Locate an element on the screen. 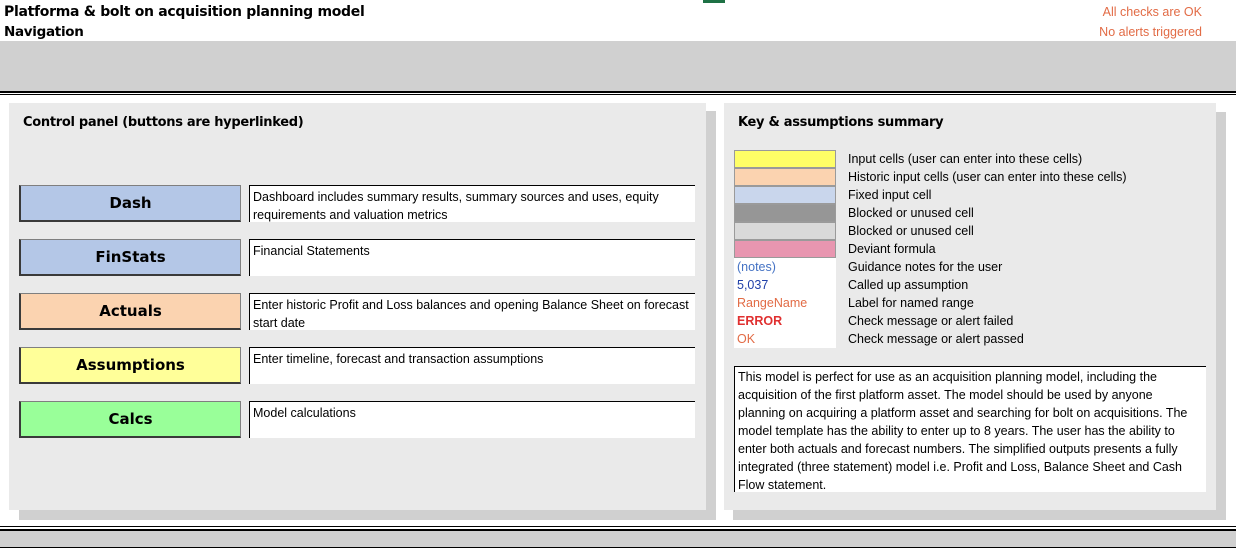 Image resolution: width=1236 pixels, height=550 pixels. finstats-description: Financial Statements is located at coordinates (472, 257).